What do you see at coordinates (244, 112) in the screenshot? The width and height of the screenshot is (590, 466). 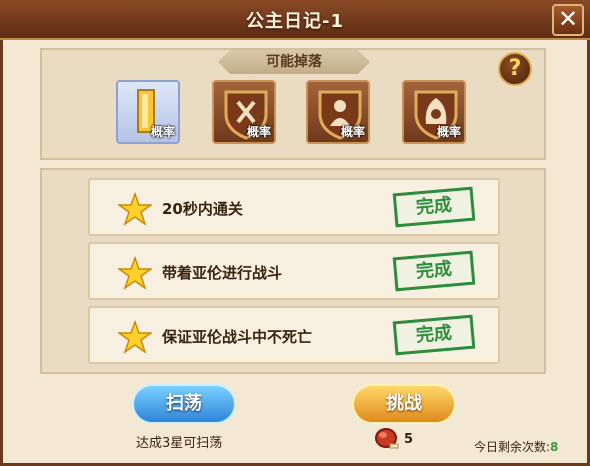 I see `drop-item-shield-axe: 概率` at bounding box center [244, 112].